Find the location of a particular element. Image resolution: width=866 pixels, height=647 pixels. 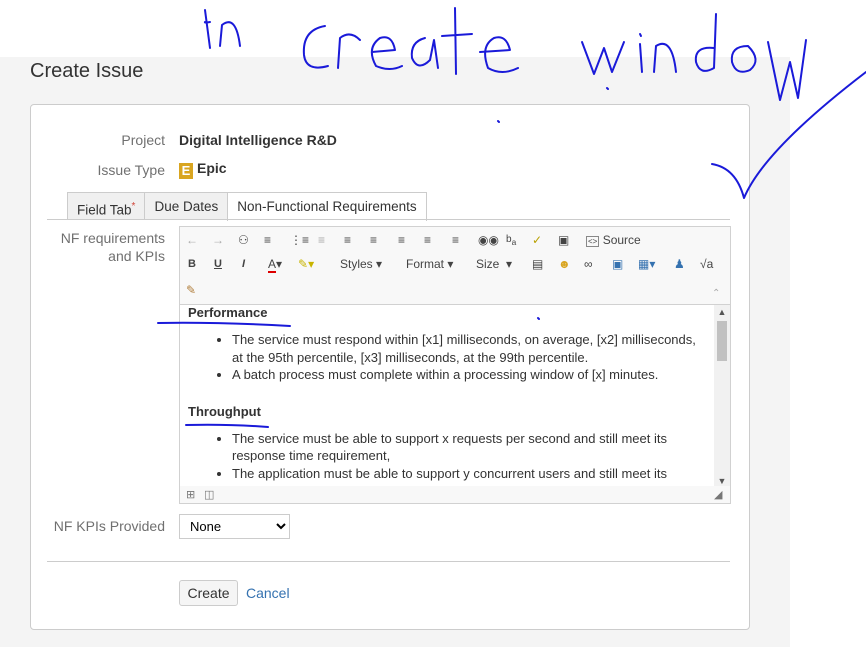

align-right-icon: ≡ is located at coordinates (427, 240).